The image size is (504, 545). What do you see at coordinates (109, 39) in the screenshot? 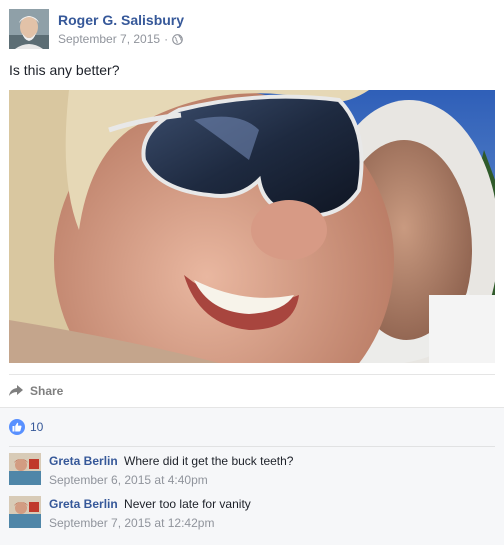
I see `post-date: September 7, 2015` at bounding box center [109, 39].